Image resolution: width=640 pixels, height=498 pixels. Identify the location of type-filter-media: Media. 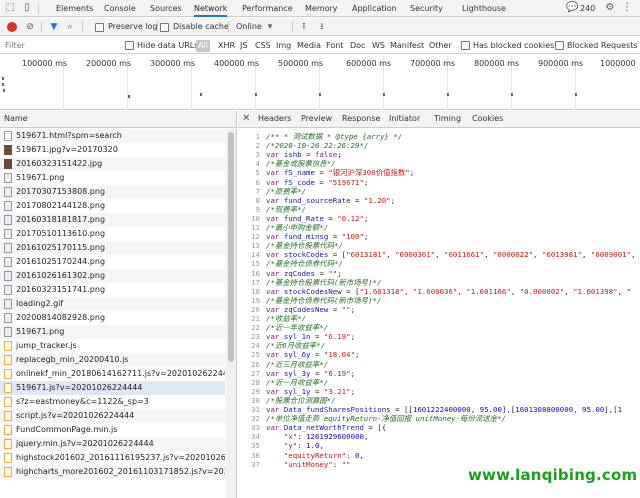
(309, 46).